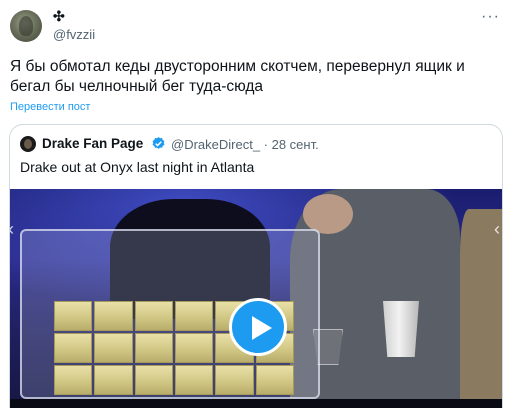  I want to click on quoted-tweet-text: Drake out at Onyx last night in Atlanta, so click(137, 167).